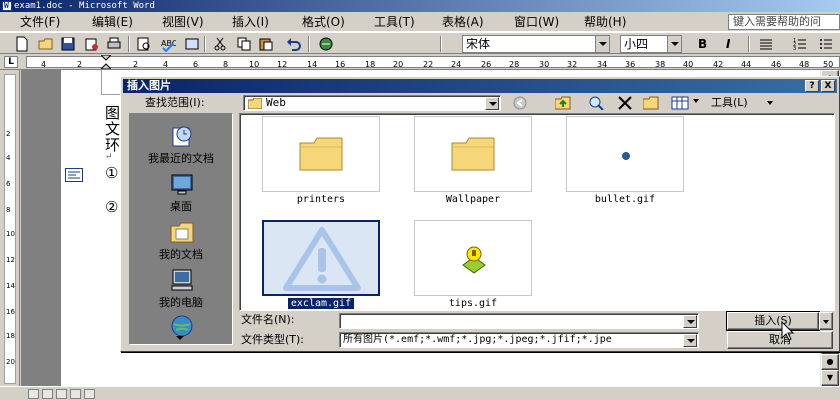 The width and height of the screenshot is (840, 400). What do you see at coordinates (605, 22) in the screenshot?
I see `menu-help: 帮助(H)` at bounding box center [605, 22].